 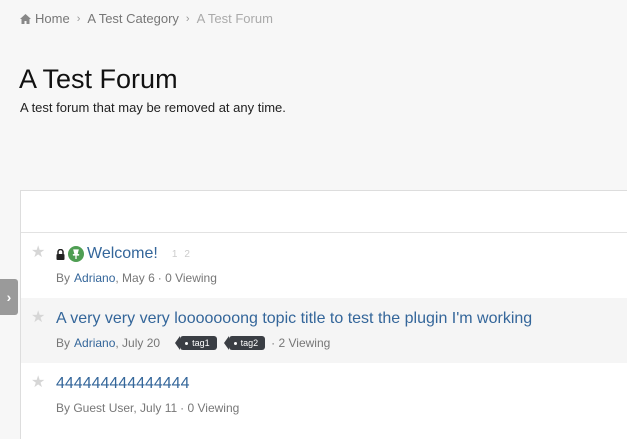 I want to click on topic-pager: 12, so click(x=184, y=254).